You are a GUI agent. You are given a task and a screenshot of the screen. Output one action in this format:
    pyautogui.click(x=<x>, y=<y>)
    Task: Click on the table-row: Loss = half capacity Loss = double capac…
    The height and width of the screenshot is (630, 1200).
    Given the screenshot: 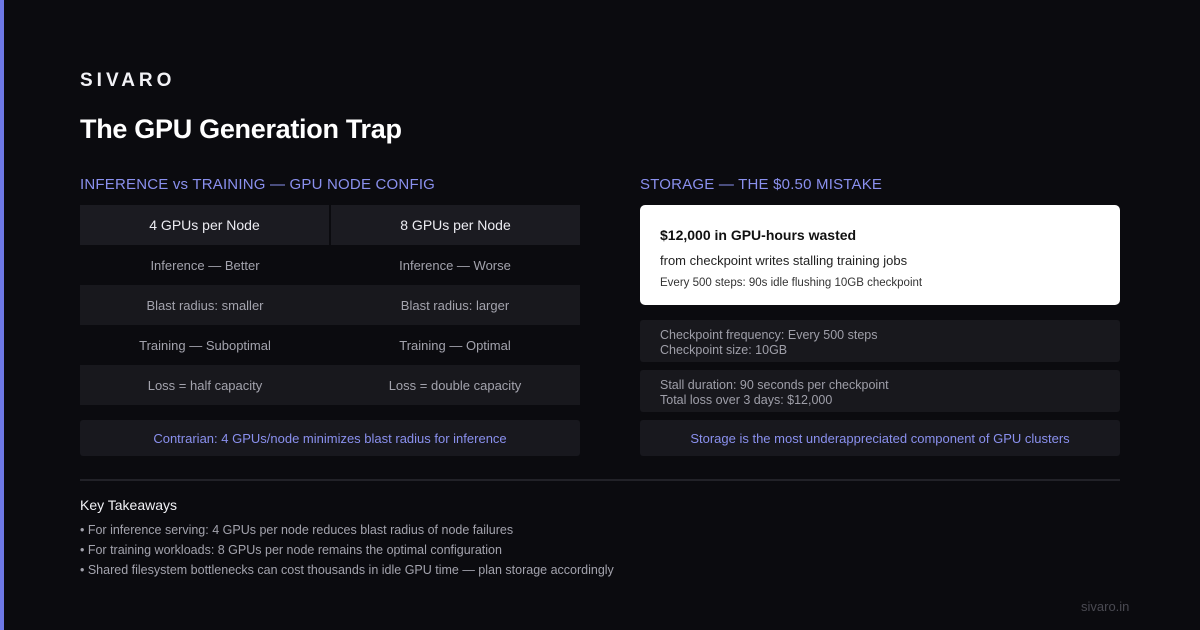 What is the action you would take?
    pyautogui.click(x=330, y=385)
    